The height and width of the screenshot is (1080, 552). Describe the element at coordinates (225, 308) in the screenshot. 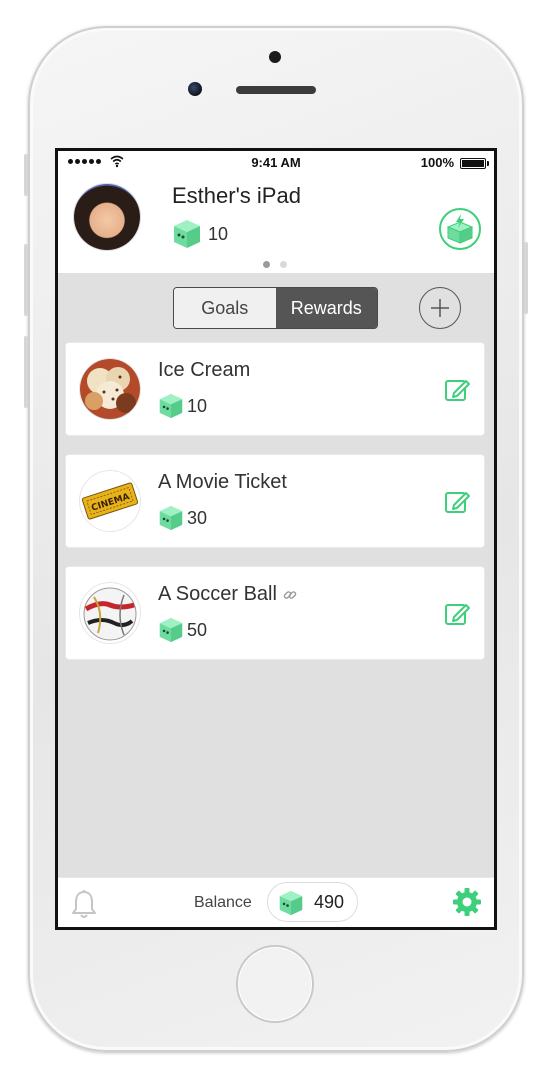

I see `tab-goals: Goals` at that location.